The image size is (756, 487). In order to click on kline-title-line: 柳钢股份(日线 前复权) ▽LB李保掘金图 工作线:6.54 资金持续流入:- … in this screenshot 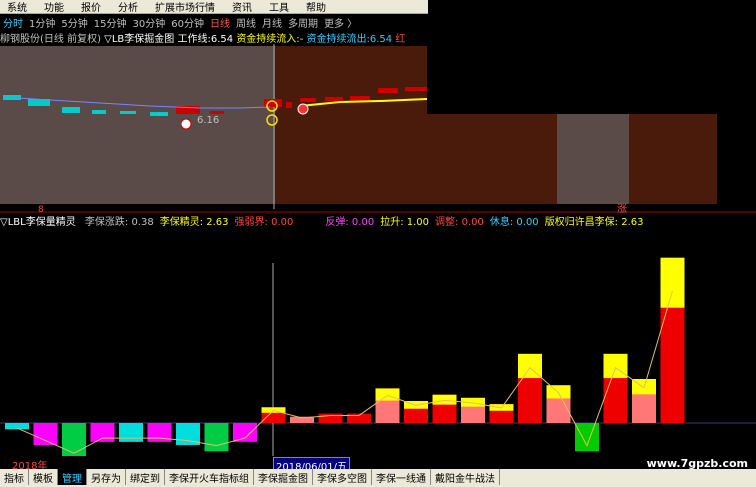, I will do `click(214, 37)`.